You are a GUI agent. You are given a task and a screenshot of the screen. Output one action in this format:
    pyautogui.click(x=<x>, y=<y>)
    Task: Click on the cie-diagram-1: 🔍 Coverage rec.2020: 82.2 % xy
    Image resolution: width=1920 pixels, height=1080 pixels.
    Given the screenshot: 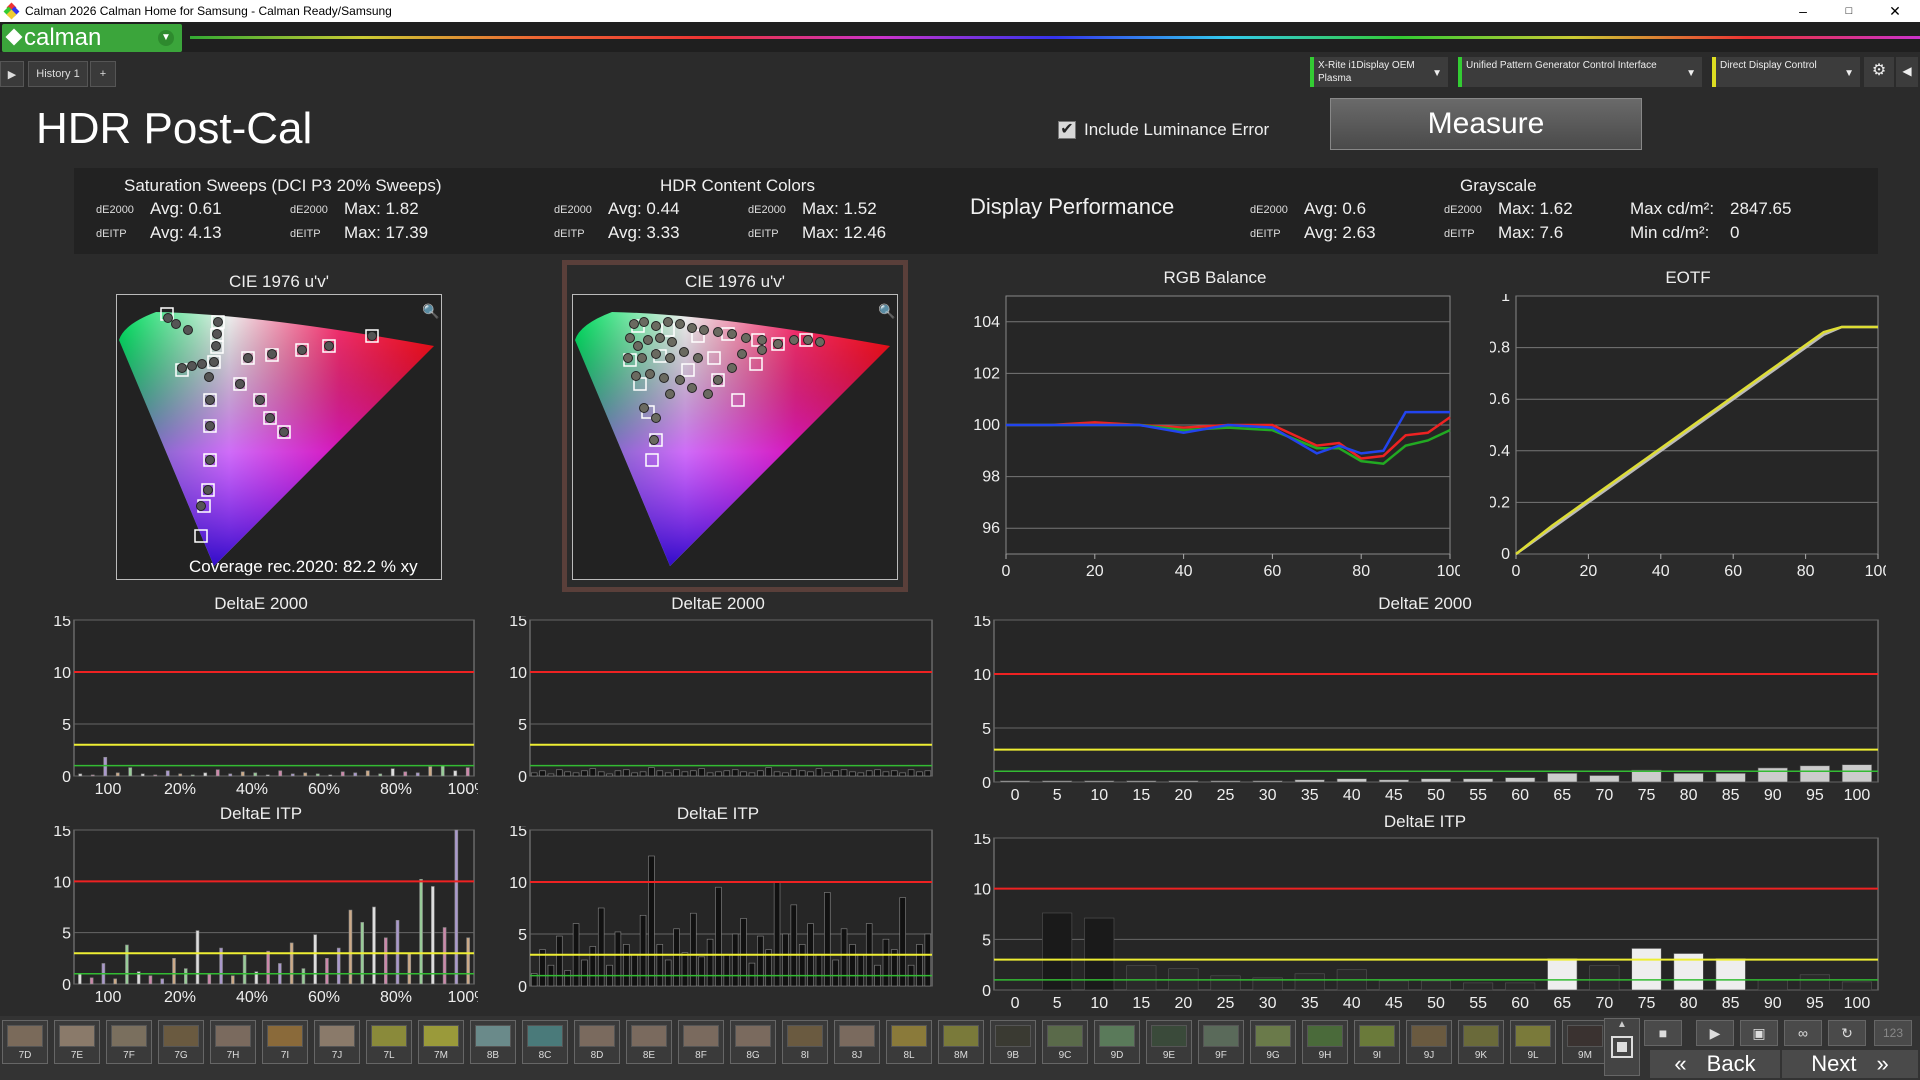 What is the action you would take?
    pyautogui.click(x=279, y=437)
    